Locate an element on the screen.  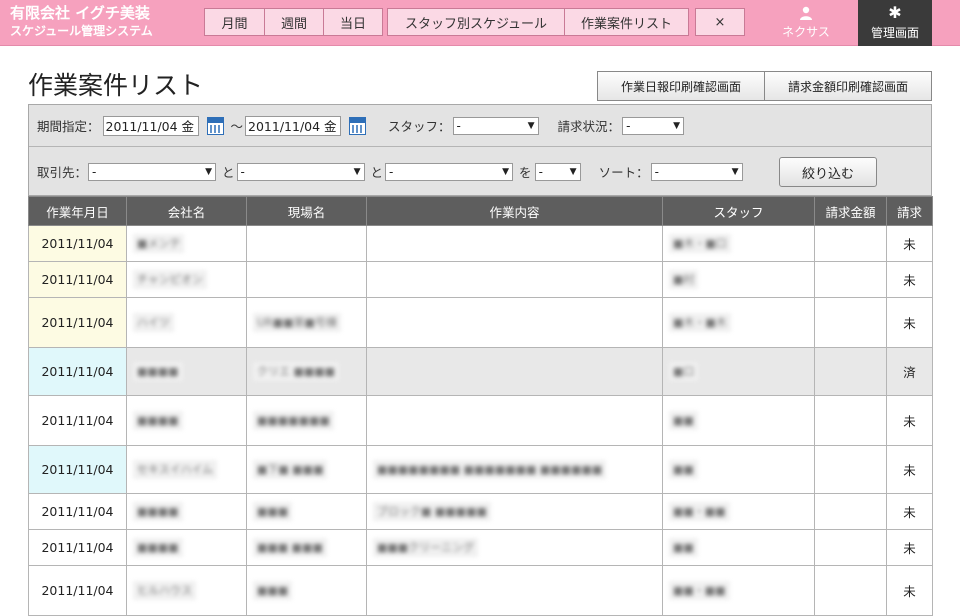
cell-company: ハイツ is located at coordinates (186, 322).